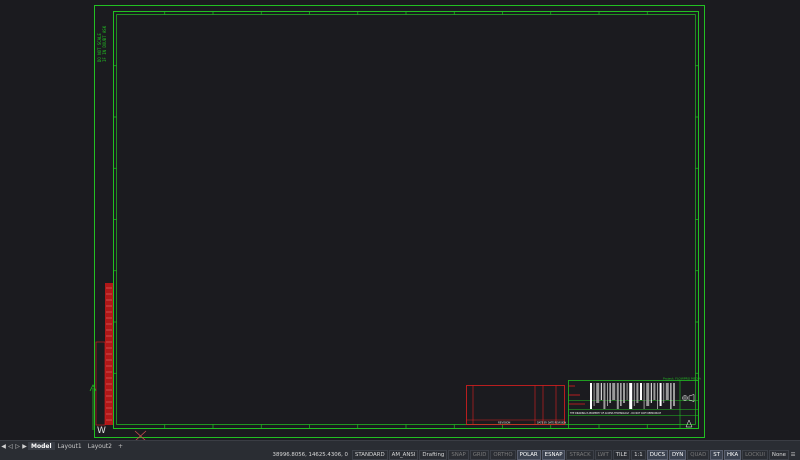 The height and width of the screenshot is (460, 800). I want to click on status-strack-button: STRACK, so click(580, 455).